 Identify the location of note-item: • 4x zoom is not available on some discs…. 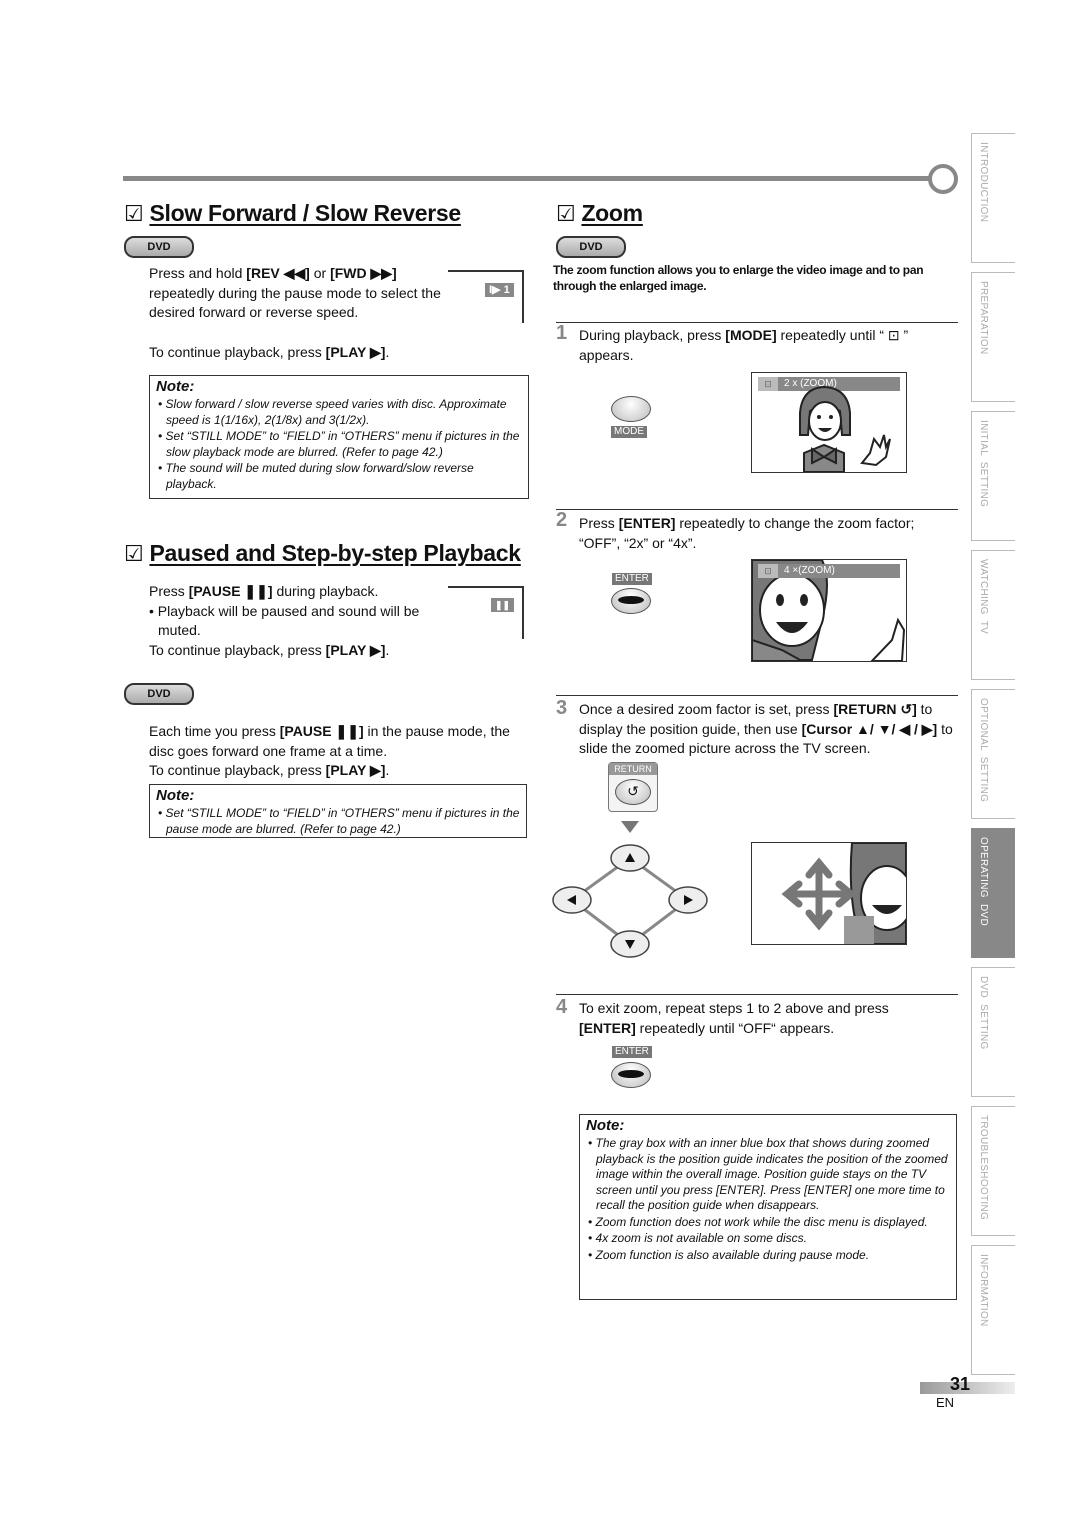
(697, 1238).